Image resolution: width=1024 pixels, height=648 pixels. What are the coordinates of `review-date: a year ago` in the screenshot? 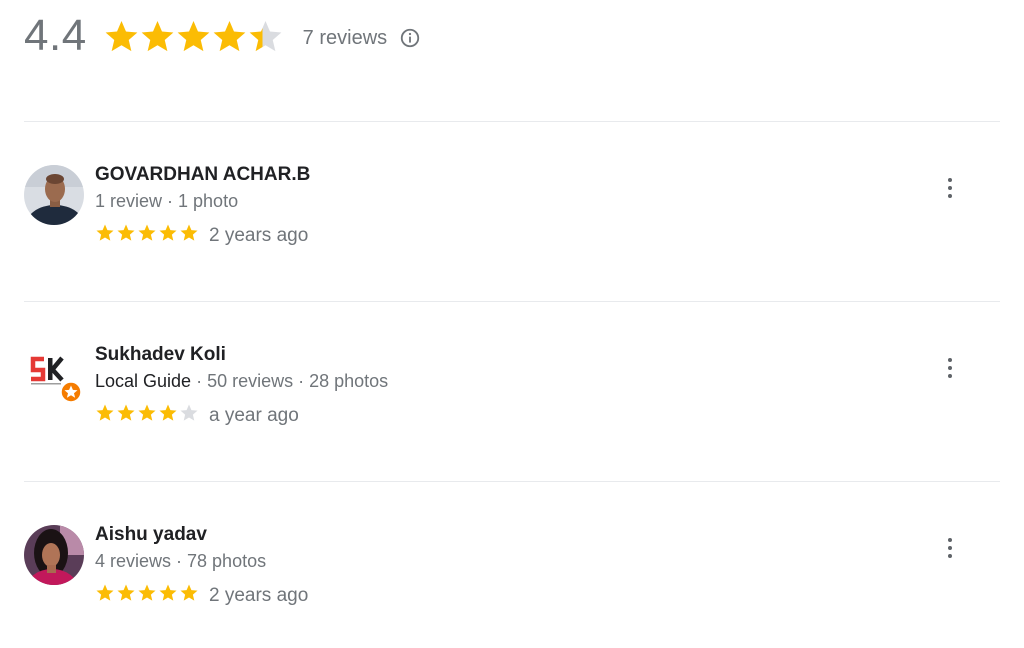 It's located at (254, 415).